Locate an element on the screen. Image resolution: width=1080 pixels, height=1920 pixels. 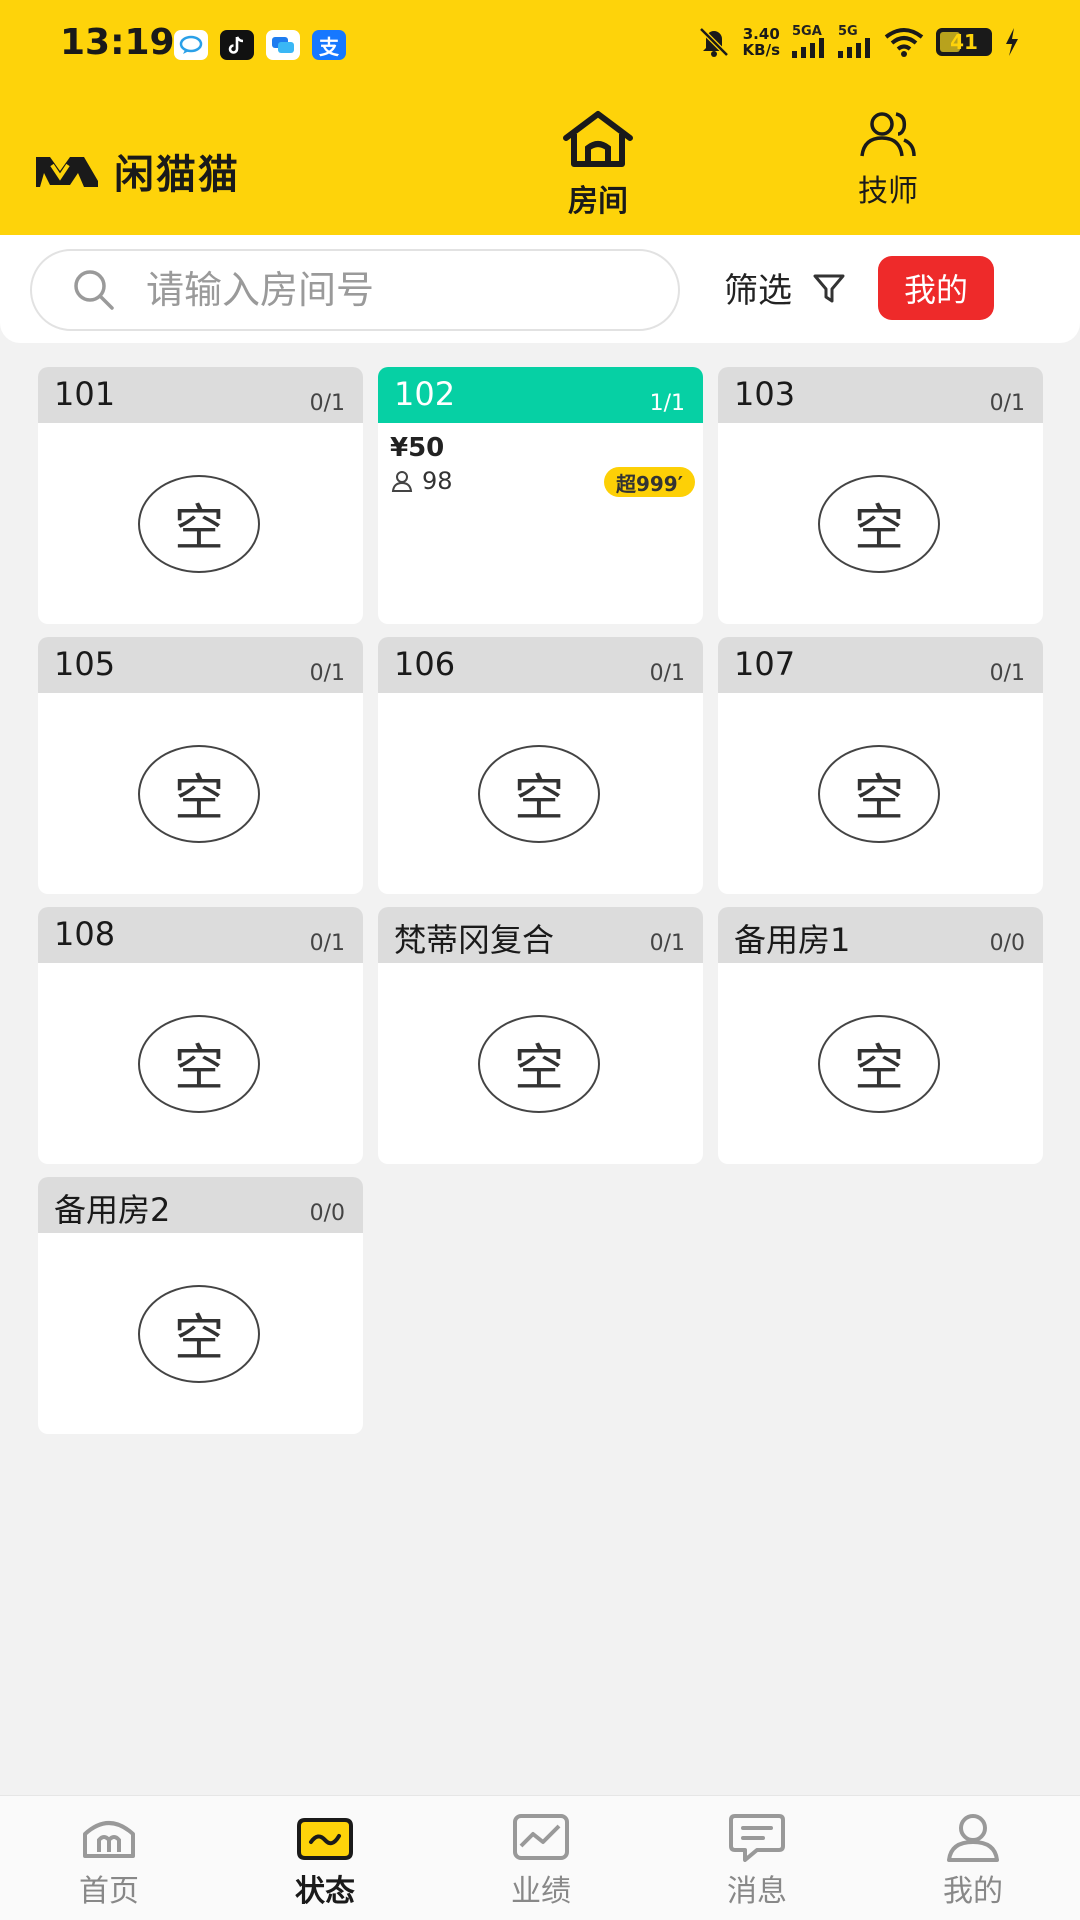
bottom-navigation: 首页 状态 业绩 消息 我的 is located at coordinates (540, 1857).